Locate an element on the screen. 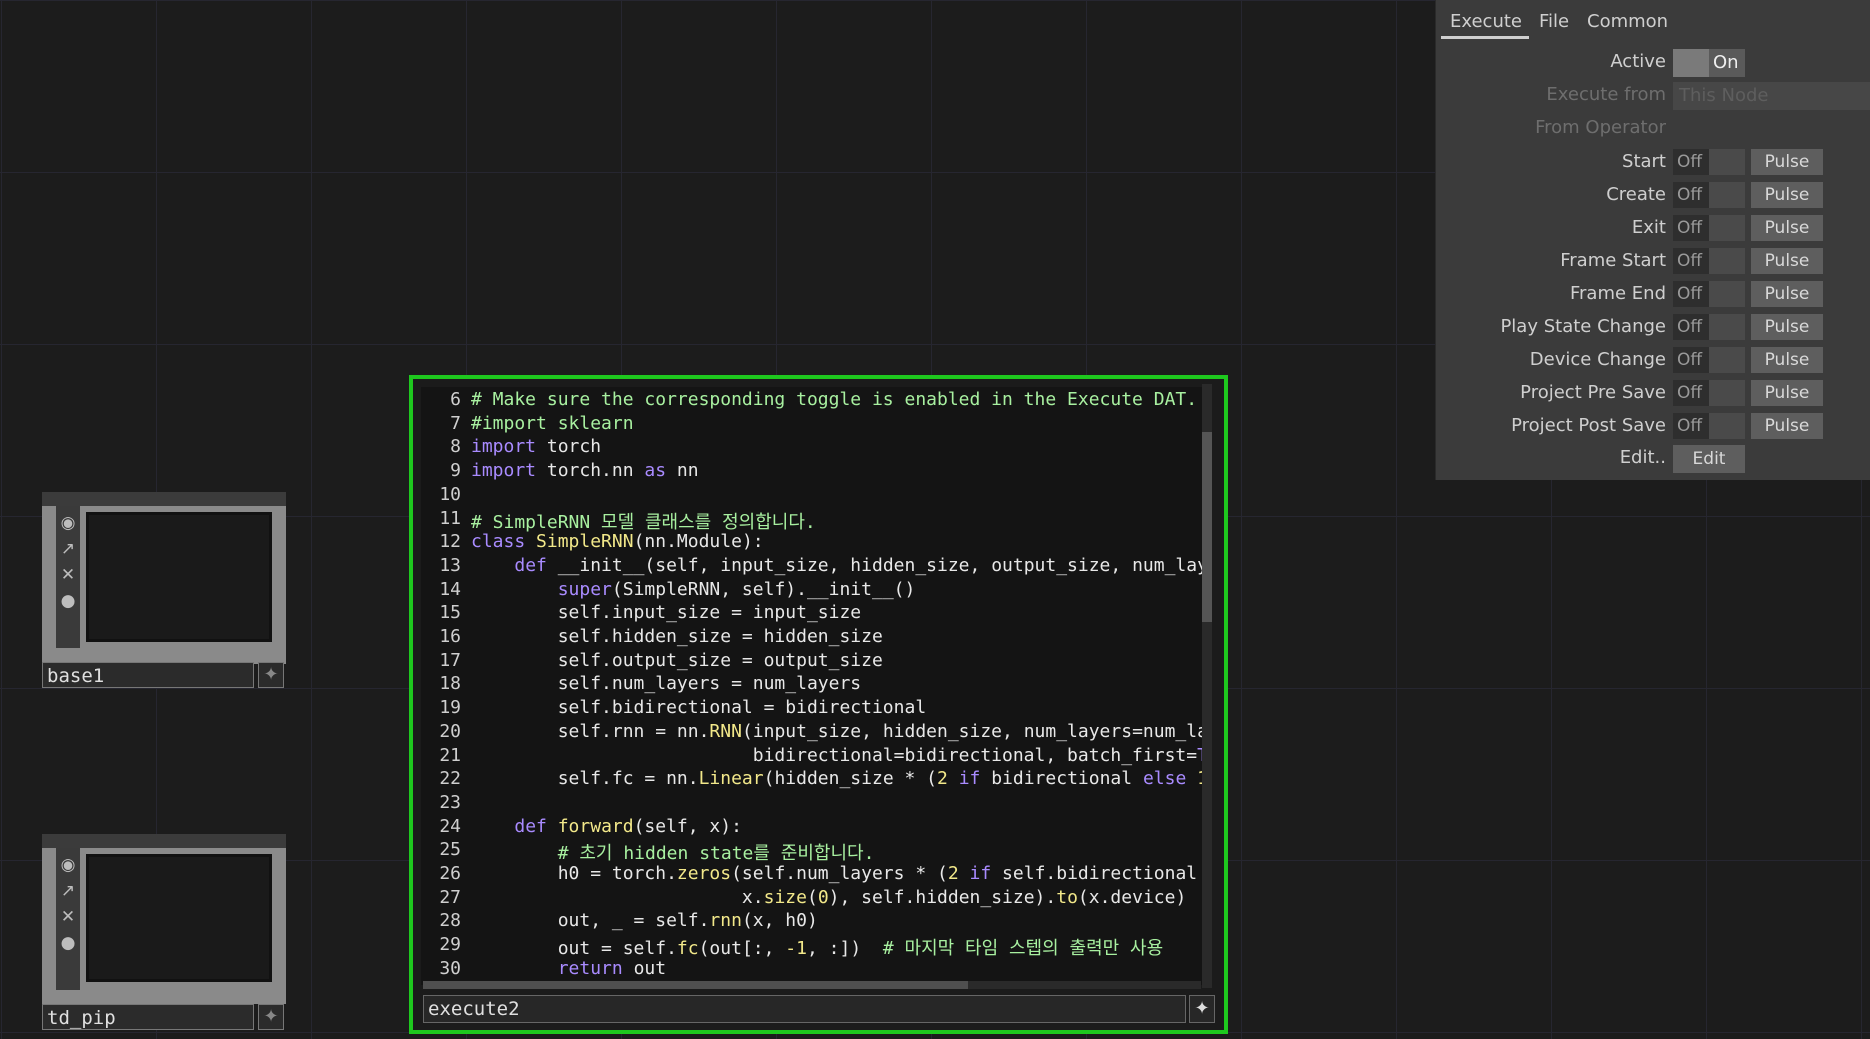  execute-from-menu: This Node is located at coordinates (1771, 96).